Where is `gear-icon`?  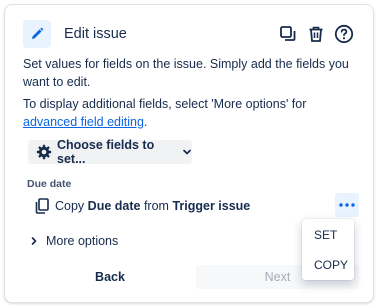
gear-icon is located at coordinates (44, 152).